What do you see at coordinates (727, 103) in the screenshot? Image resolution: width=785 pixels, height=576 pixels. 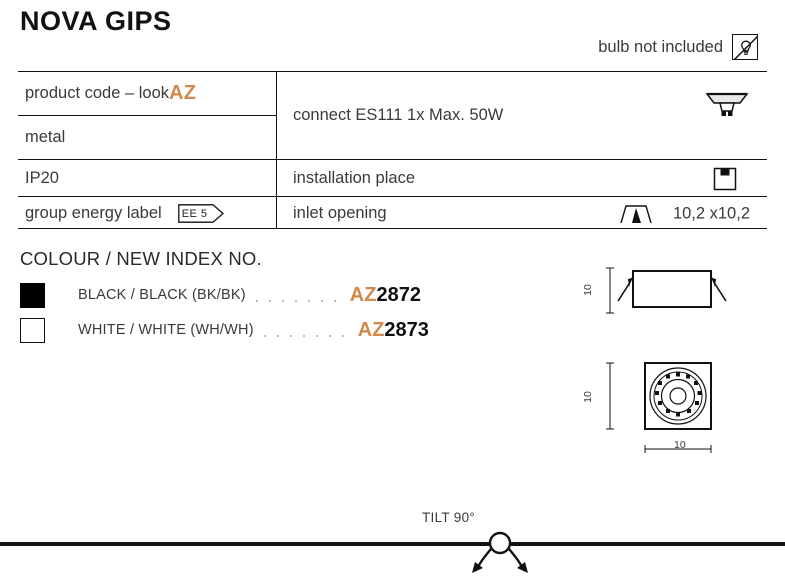 I see `es111-lamp-icon` at bounding box center [727, 103].